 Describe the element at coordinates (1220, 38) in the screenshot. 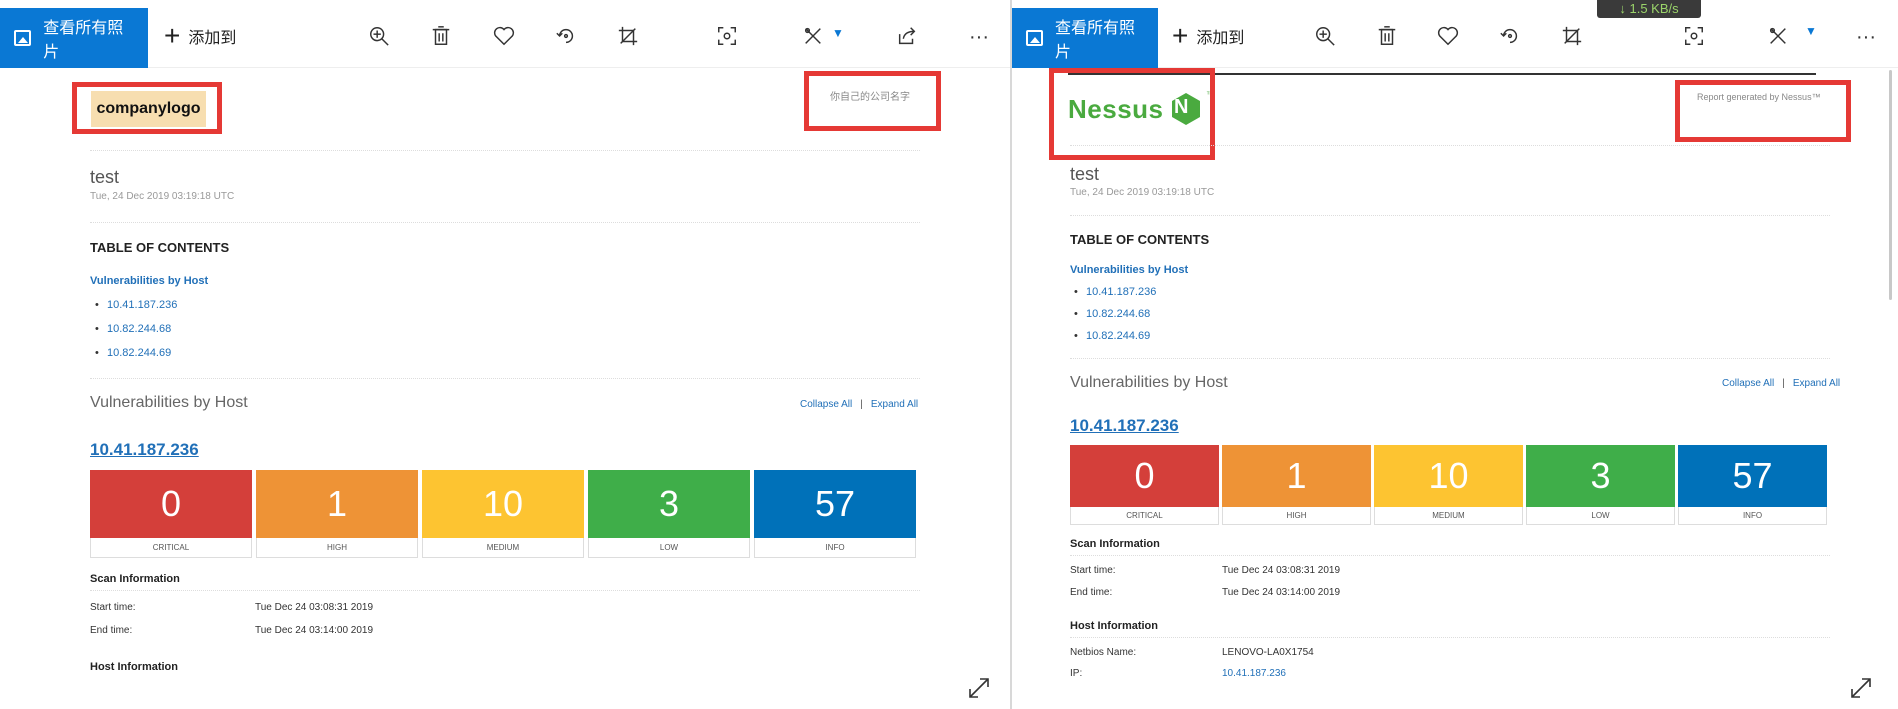

I see `add-to-label: 添加到` at that location.